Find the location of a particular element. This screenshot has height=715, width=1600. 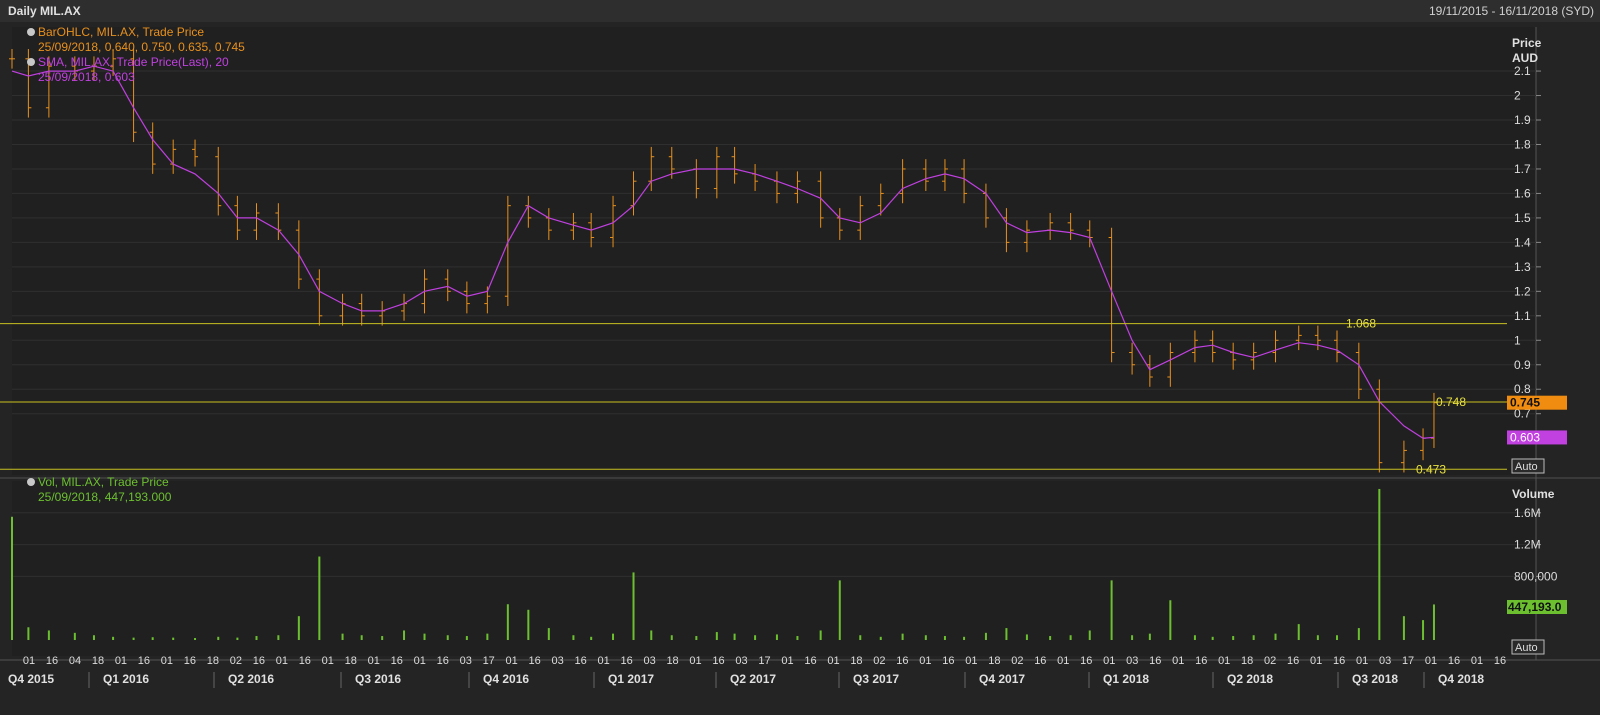

sma-tag-text: 0.603 is located at coordinates (1525, 437).